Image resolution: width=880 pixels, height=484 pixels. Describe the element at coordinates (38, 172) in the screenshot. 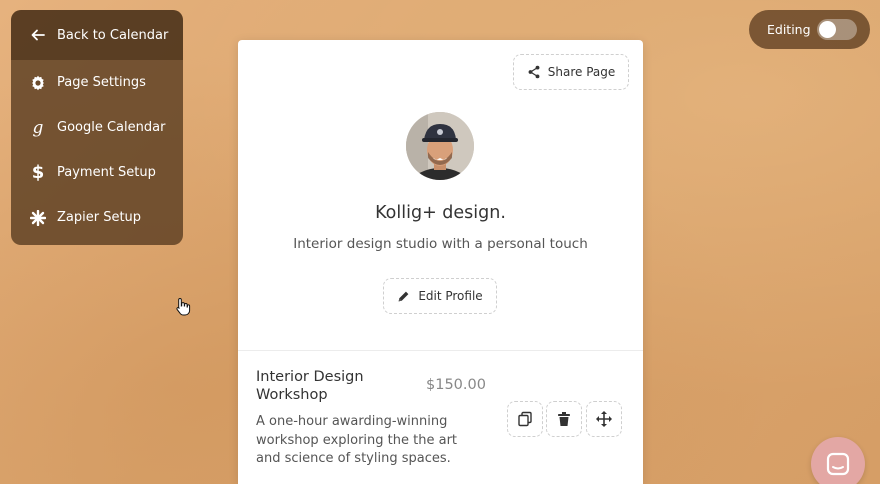

I see `dollar-icon: $` at that location.